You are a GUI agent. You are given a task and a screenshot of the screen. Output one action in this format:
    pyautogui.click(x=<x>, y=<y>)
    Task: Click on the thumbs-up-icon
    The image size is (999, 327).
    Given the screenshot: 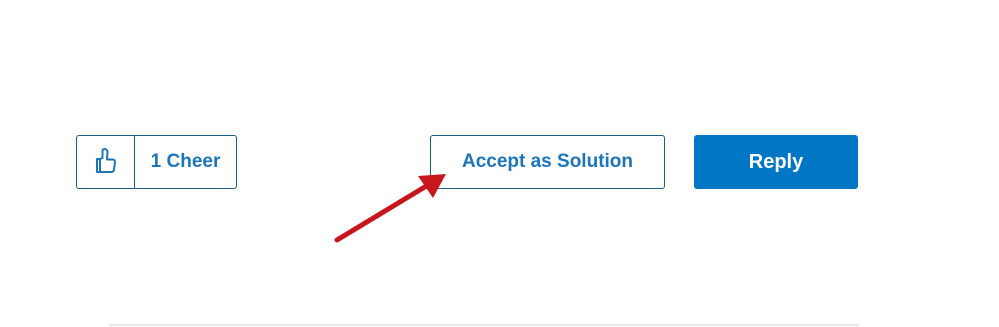 What is the action you would take?
    pyautogui.click(x=106, y=162)
    